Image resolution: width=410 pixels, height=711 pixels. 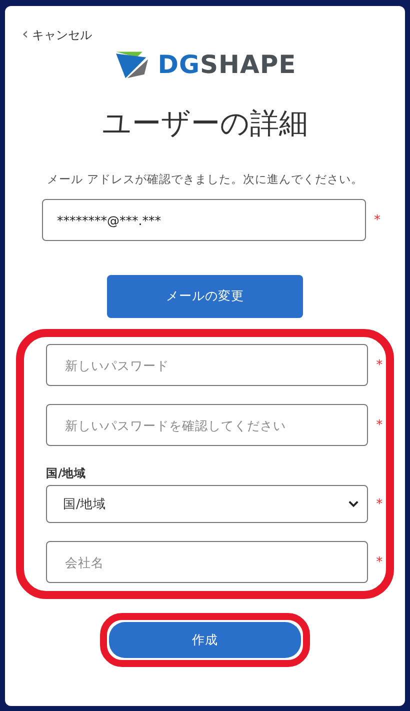 I want to click on input-field: 新しいパスワードを確認してください, so click(x=207, y=425).